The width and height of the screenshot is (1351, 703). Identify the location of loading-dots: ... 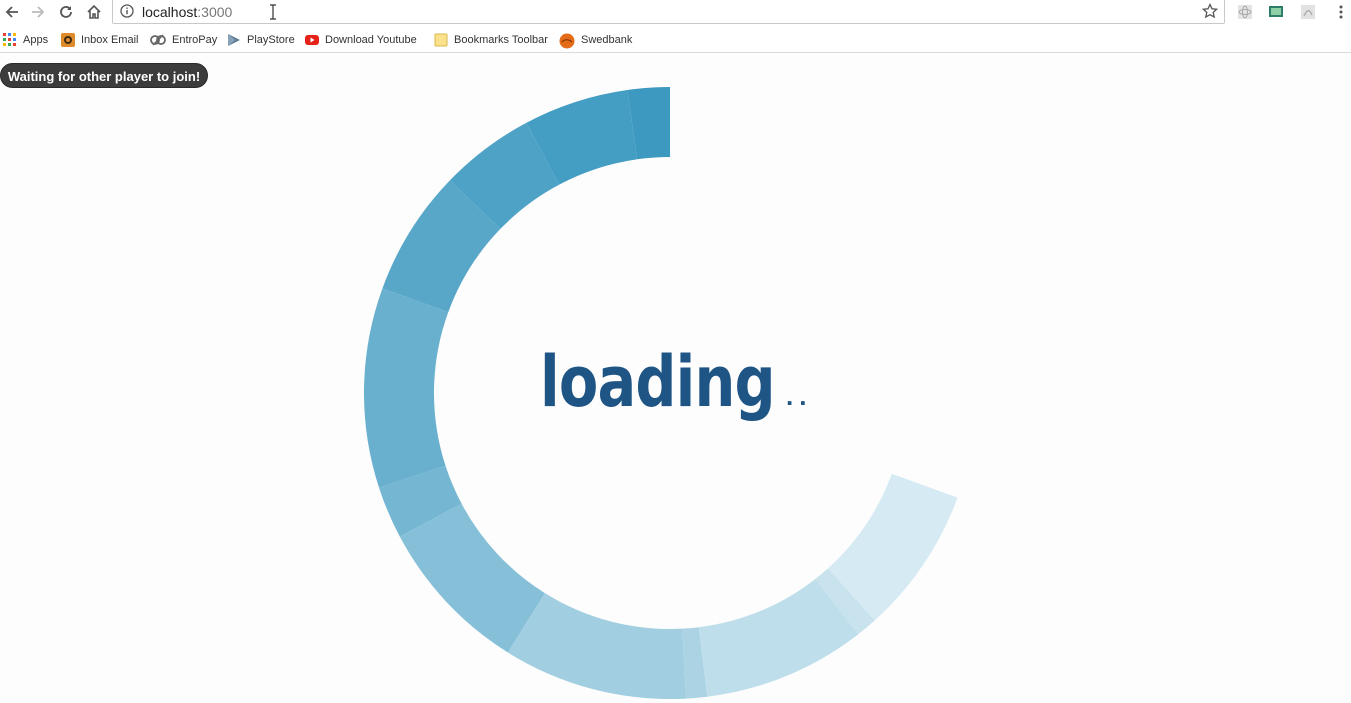
(799, 396).